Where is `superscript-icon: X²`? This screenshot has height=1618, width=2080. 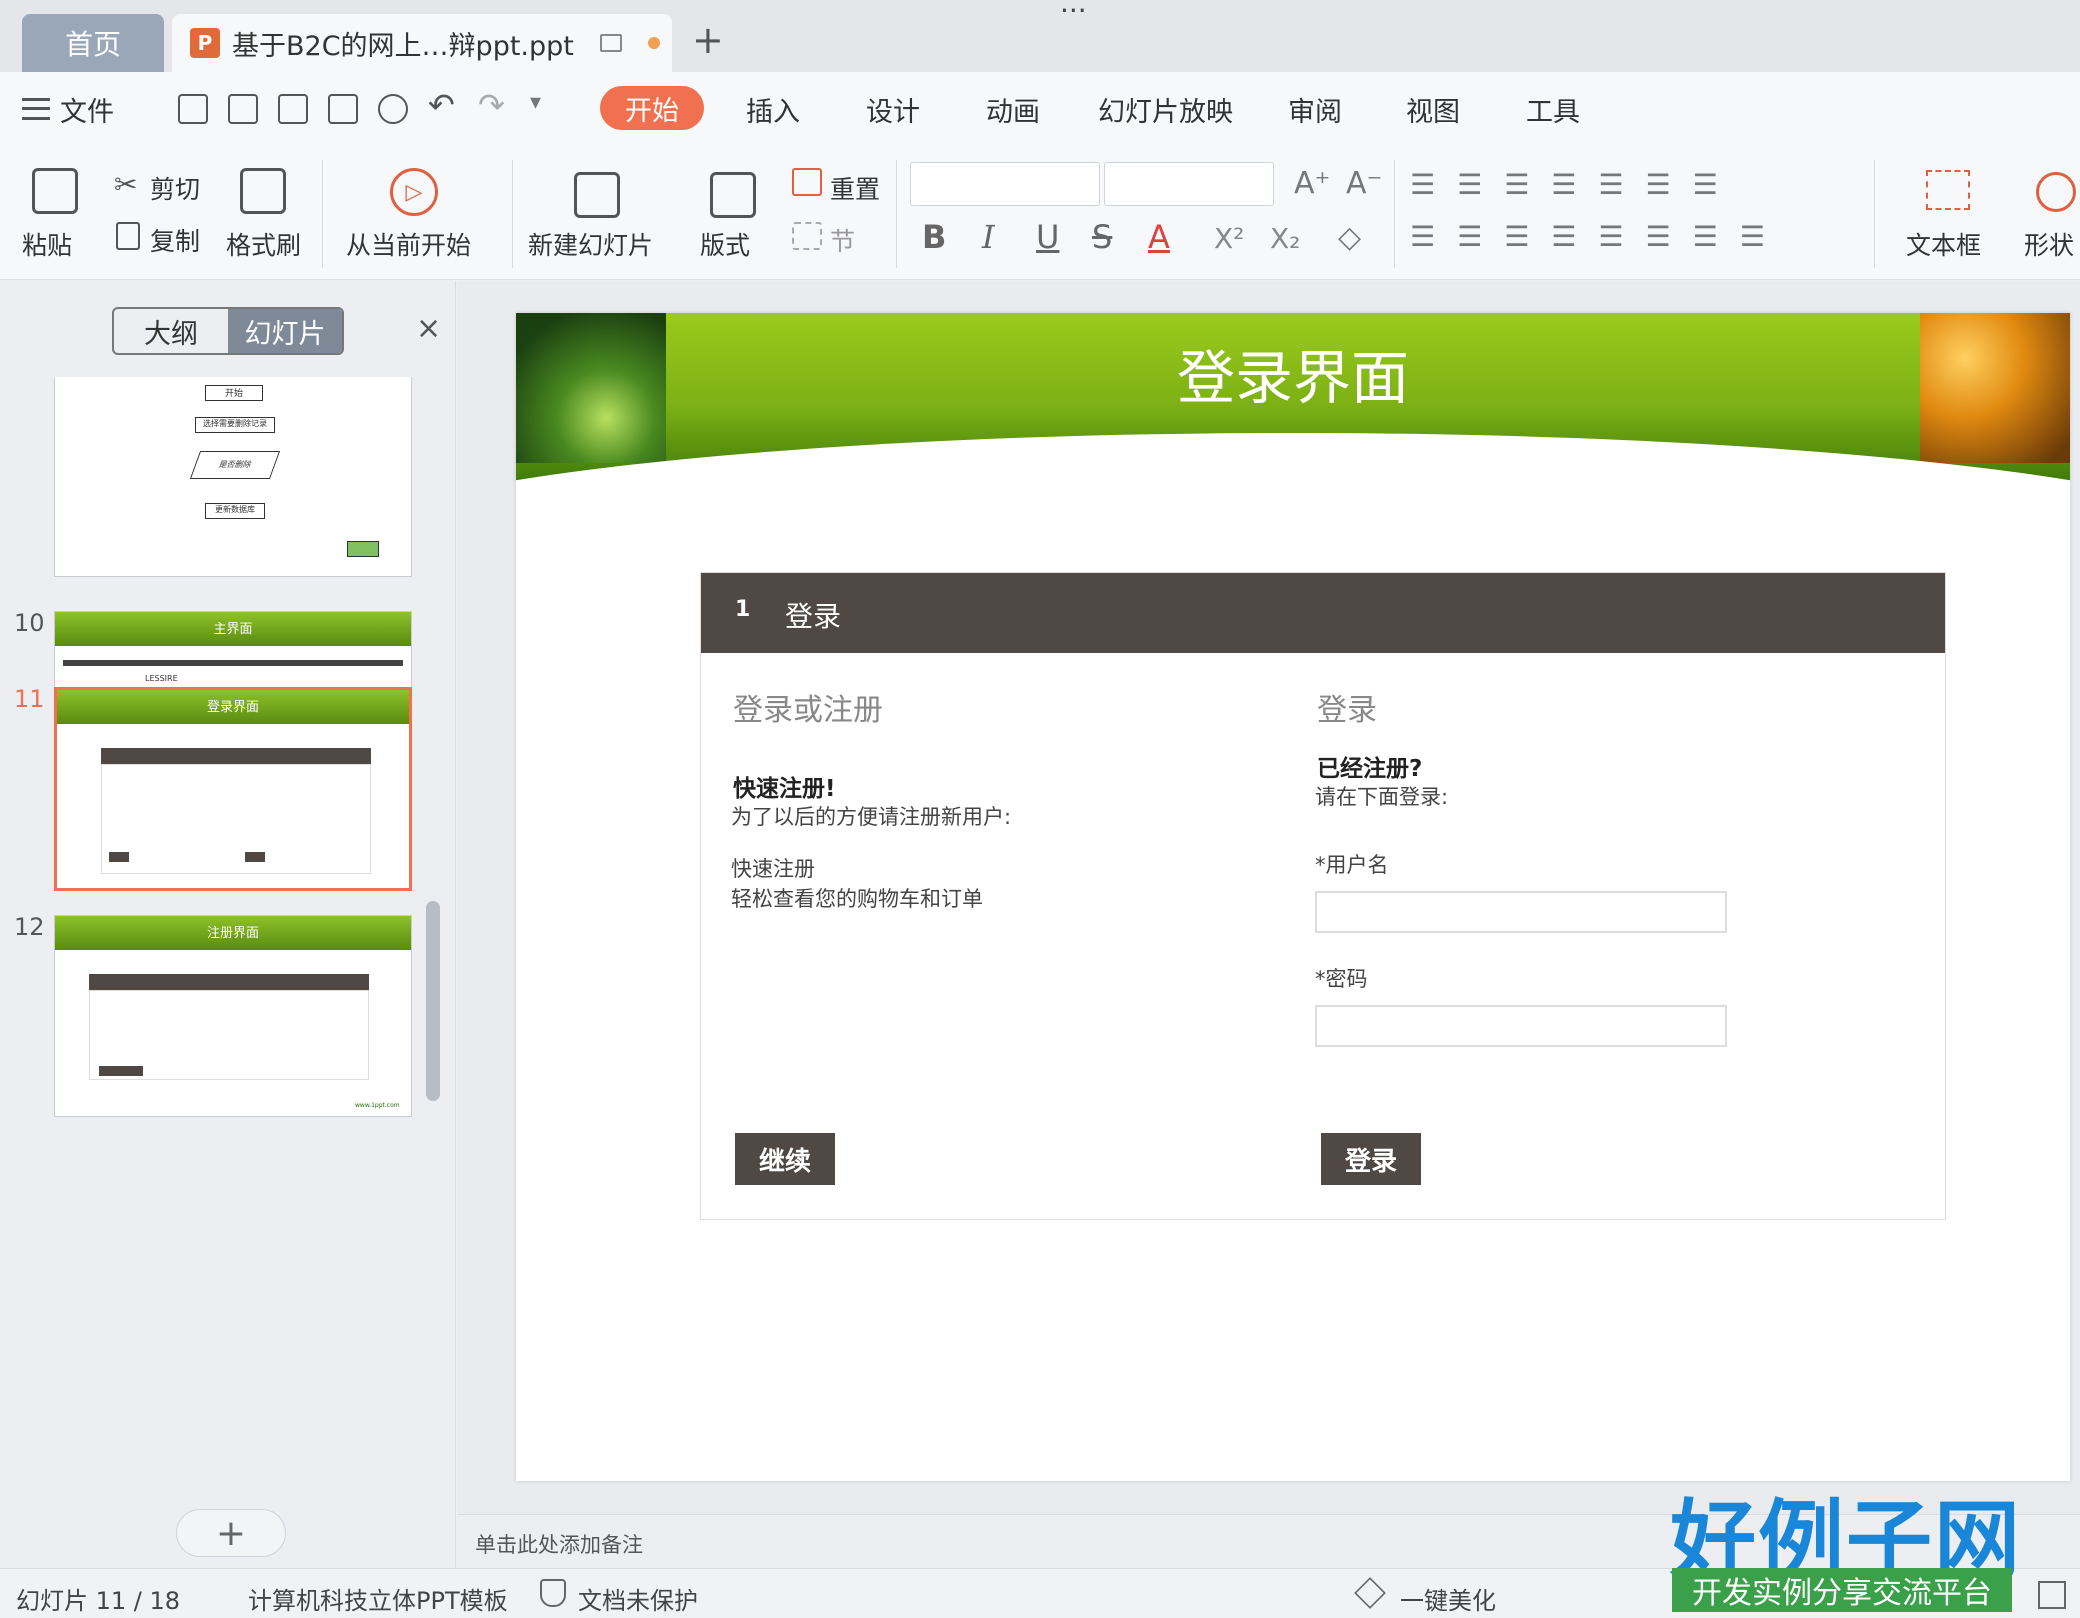
superscript-icon: X² is located at coordinates (1229, 238).